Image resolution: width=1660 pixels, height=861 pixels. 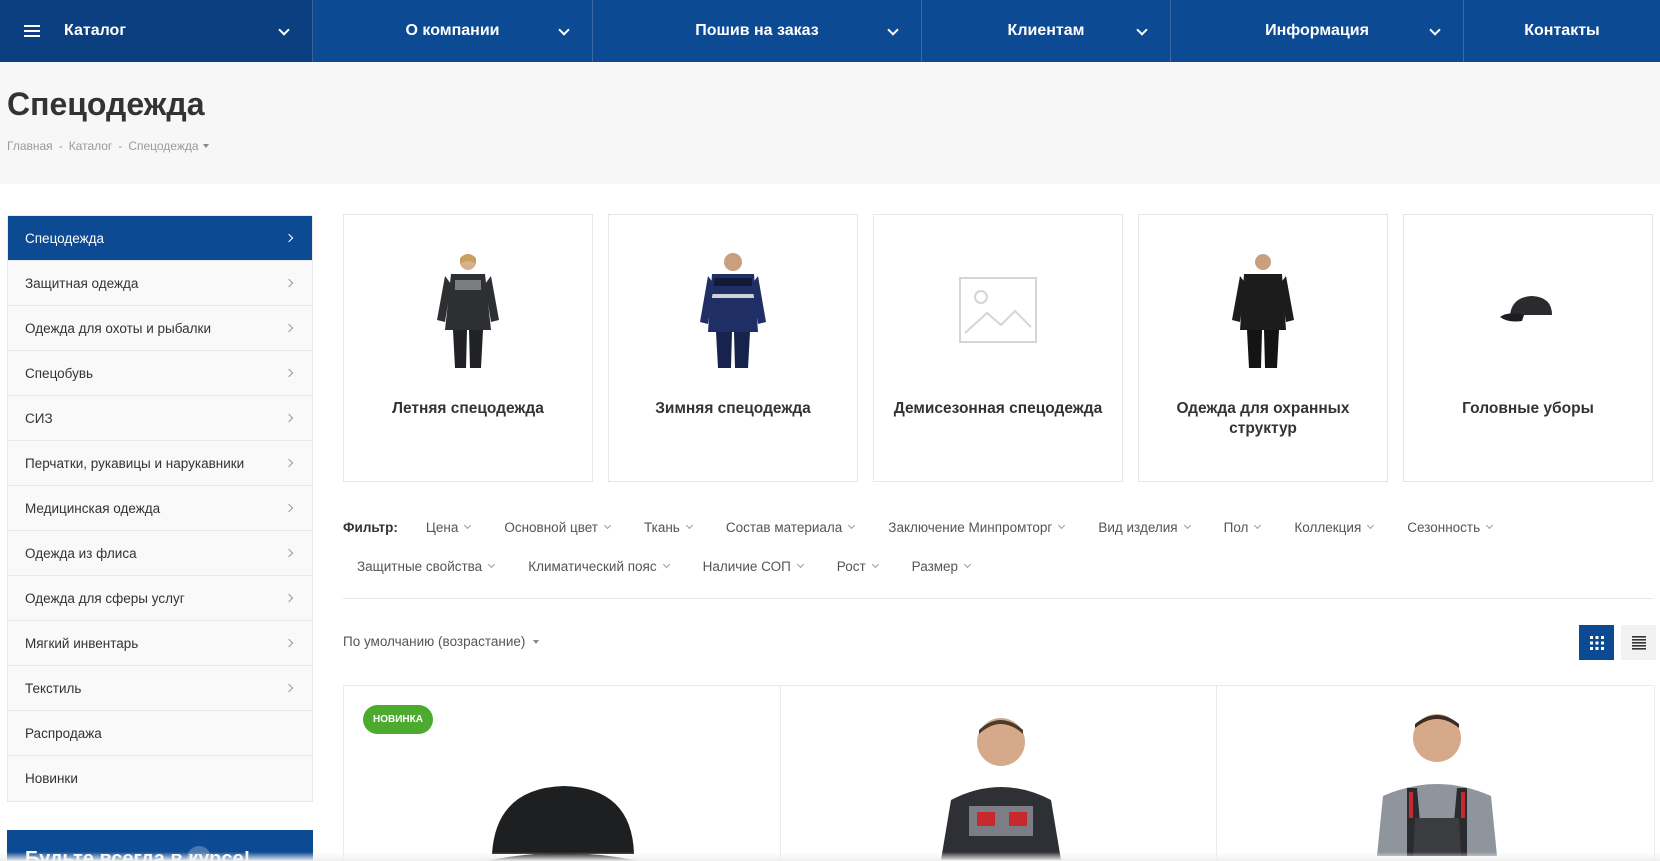 I want to click on breadcrumb-current: Спецодежда, so click(x=163, y=146).